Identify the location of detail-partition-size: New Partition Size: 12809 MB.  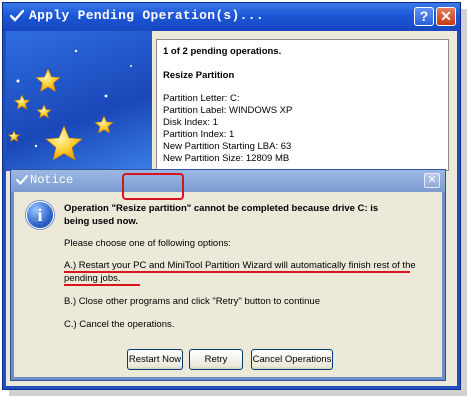
(226, 158).